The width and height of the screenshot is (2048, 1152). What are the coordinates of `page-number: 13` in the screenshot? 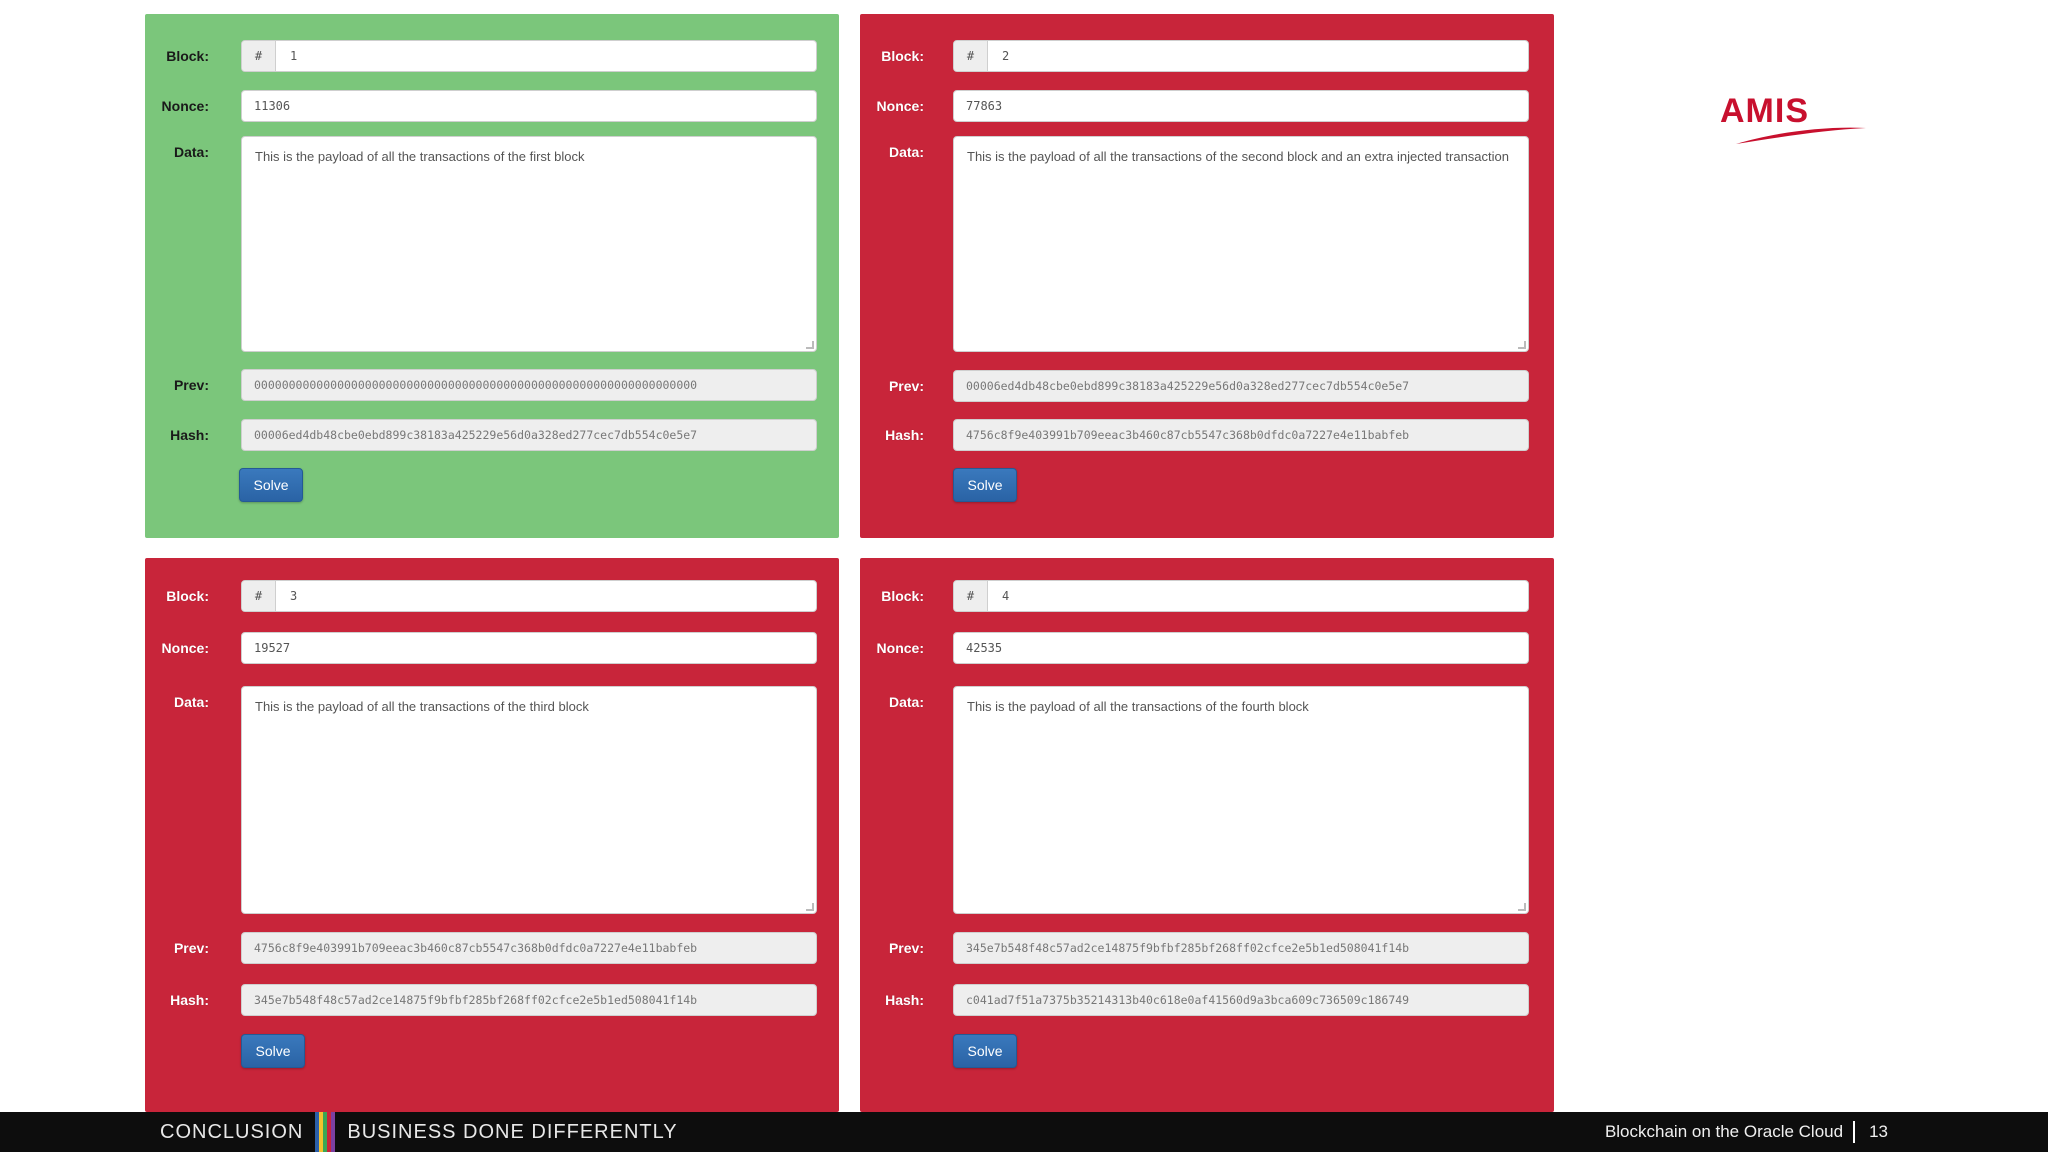 It's located at (1878, 1131).